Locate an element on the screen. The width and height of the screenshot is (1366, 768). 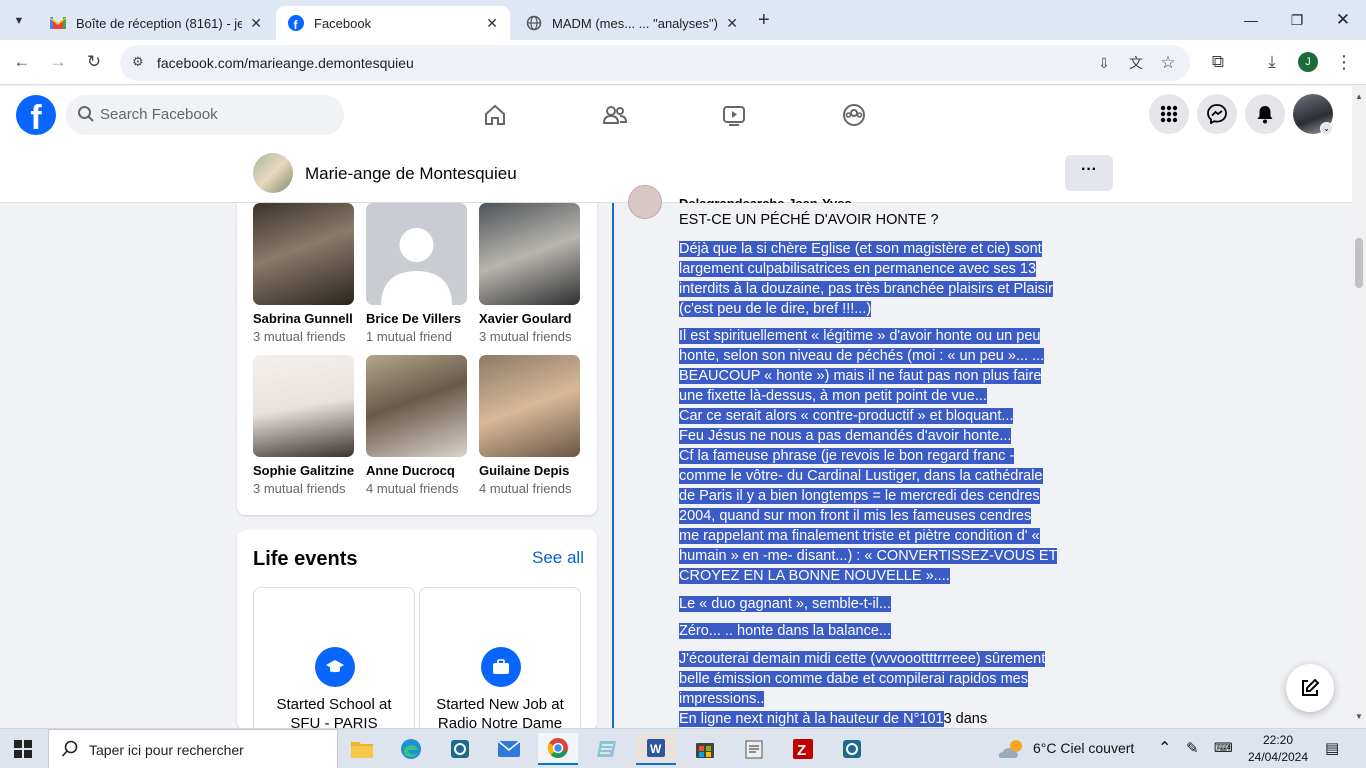
facebook-search-input: Search Facebook is located at coordinates (205, 115).